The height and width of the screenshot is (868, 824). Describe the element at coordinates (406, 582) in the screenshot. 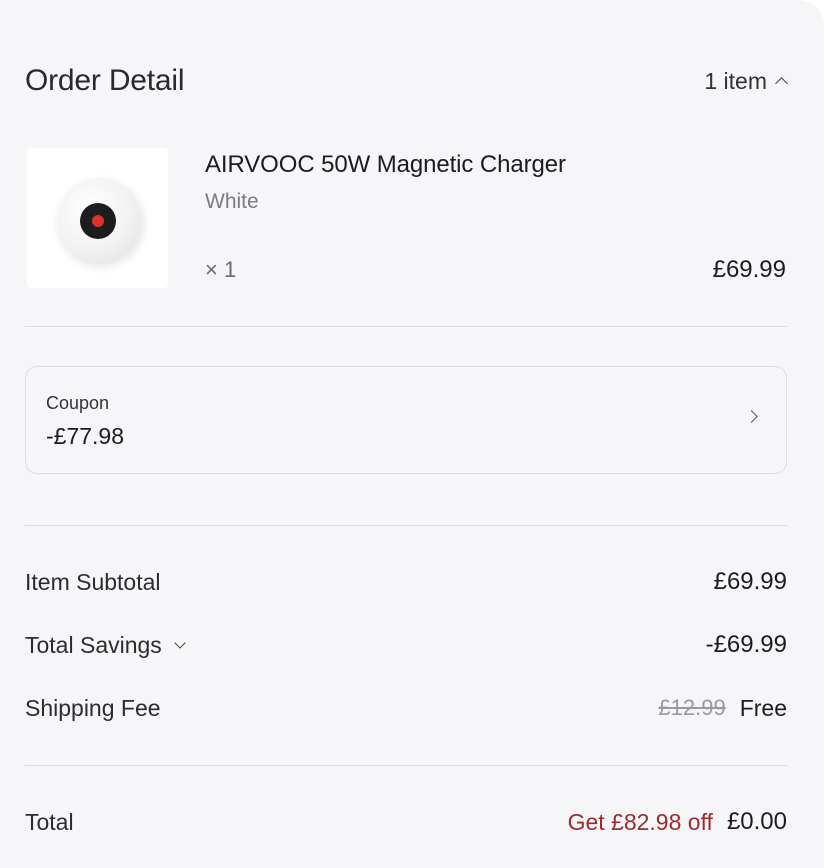

I see `subtotal-row: Item Subtotal £69.99` at that location.